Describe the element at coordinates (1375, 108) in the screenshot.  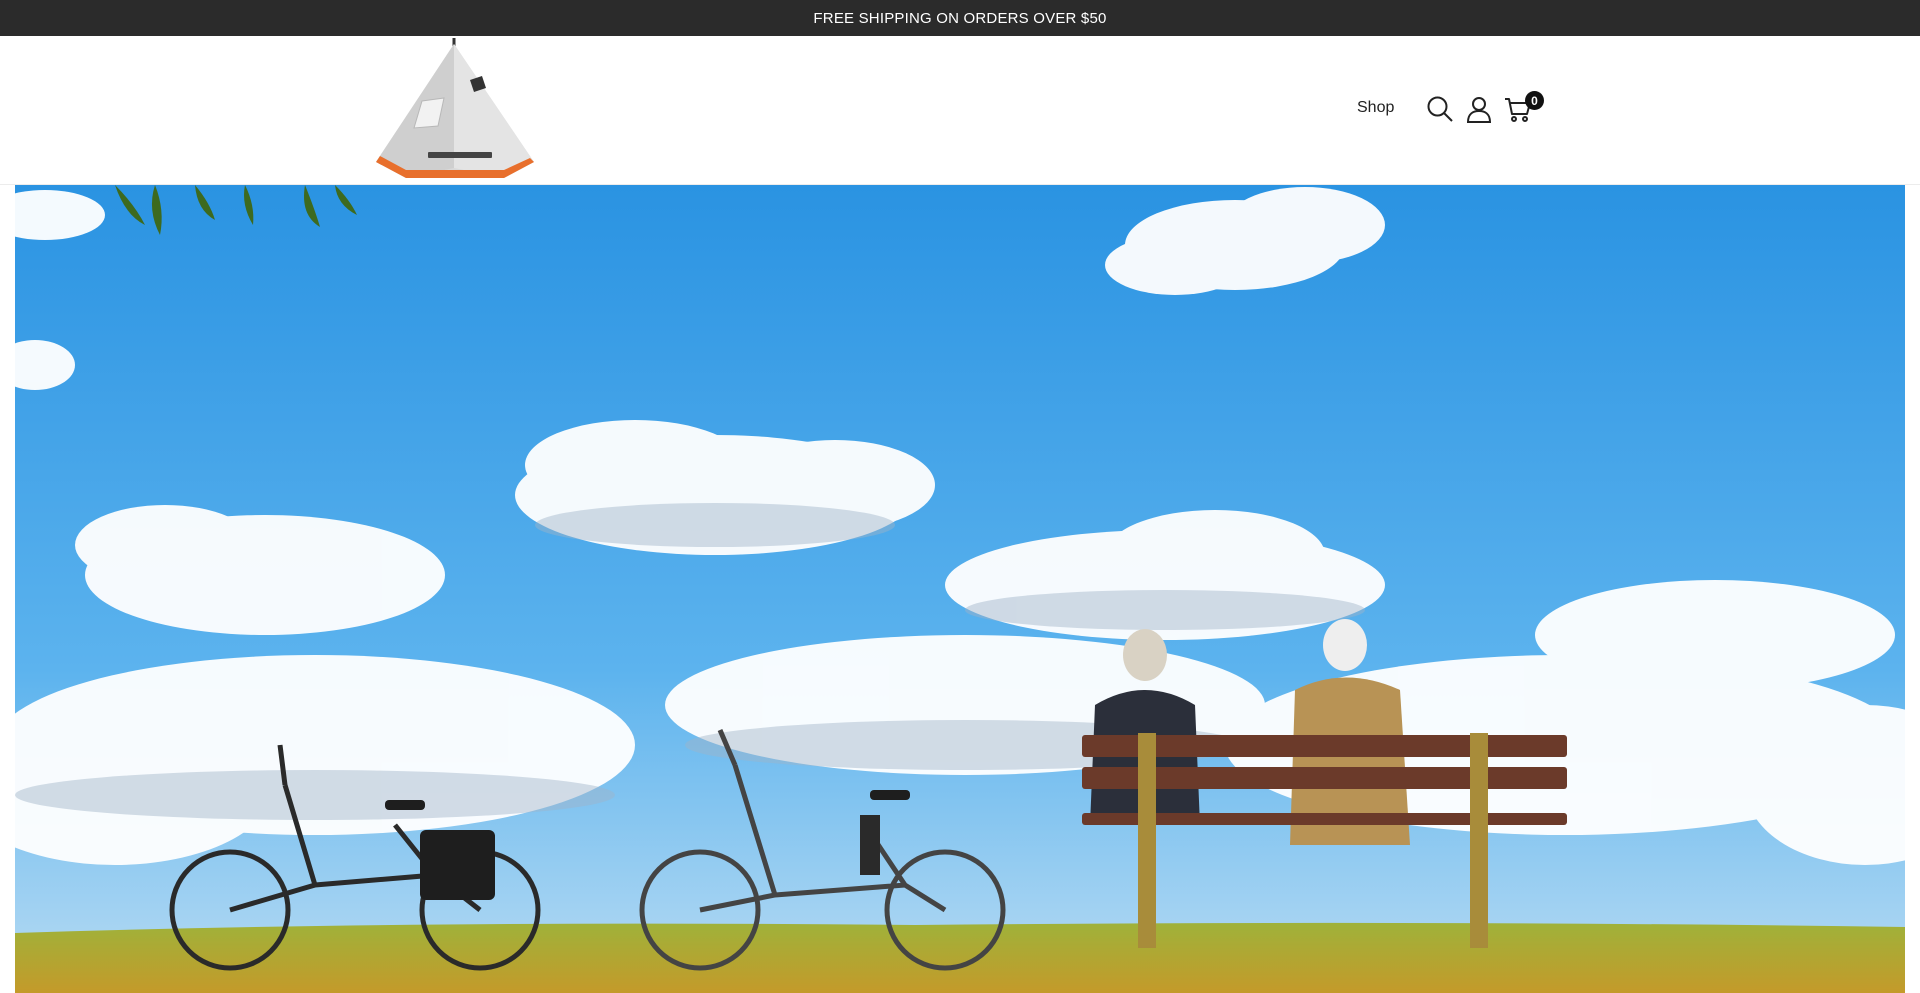
I see `nav-shop-link: Shop` at that location.